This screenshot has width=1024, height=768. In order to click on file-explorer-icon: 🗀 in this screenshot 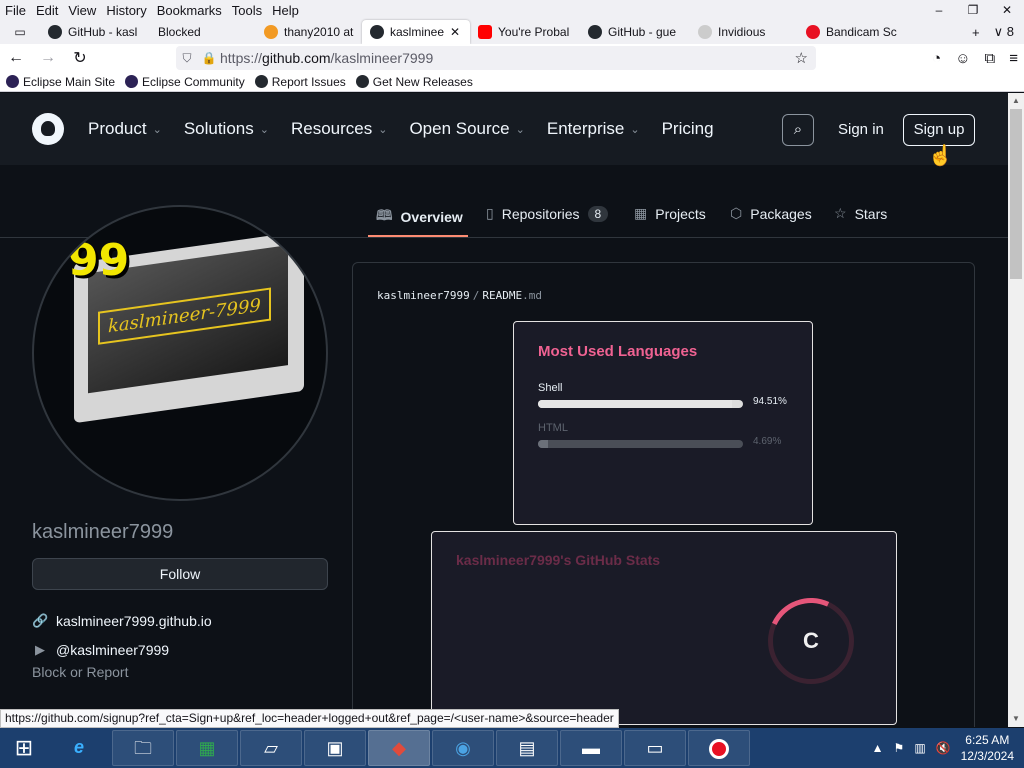, I will do `click(143, 748)`.